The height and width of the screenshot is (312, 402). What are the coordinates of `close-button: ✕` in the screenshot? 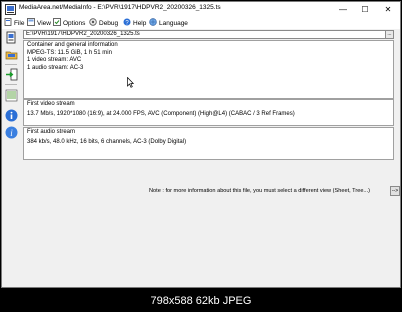 It's located at (388, 9).